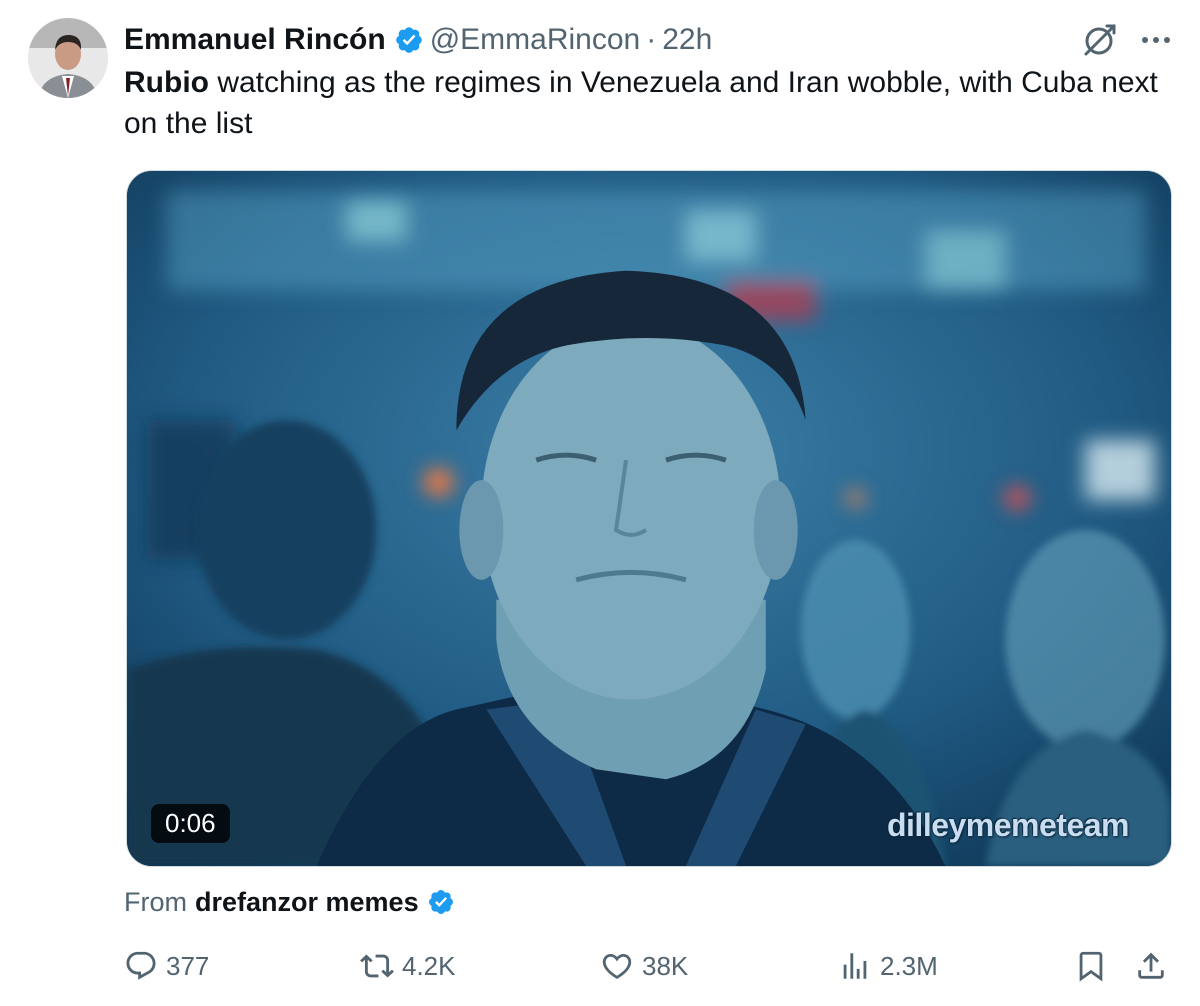 Image resolution: width=1200 pixels, height=1006 pixels. I want to click on tweet-text-bold: Rubio, so click(166, 82).